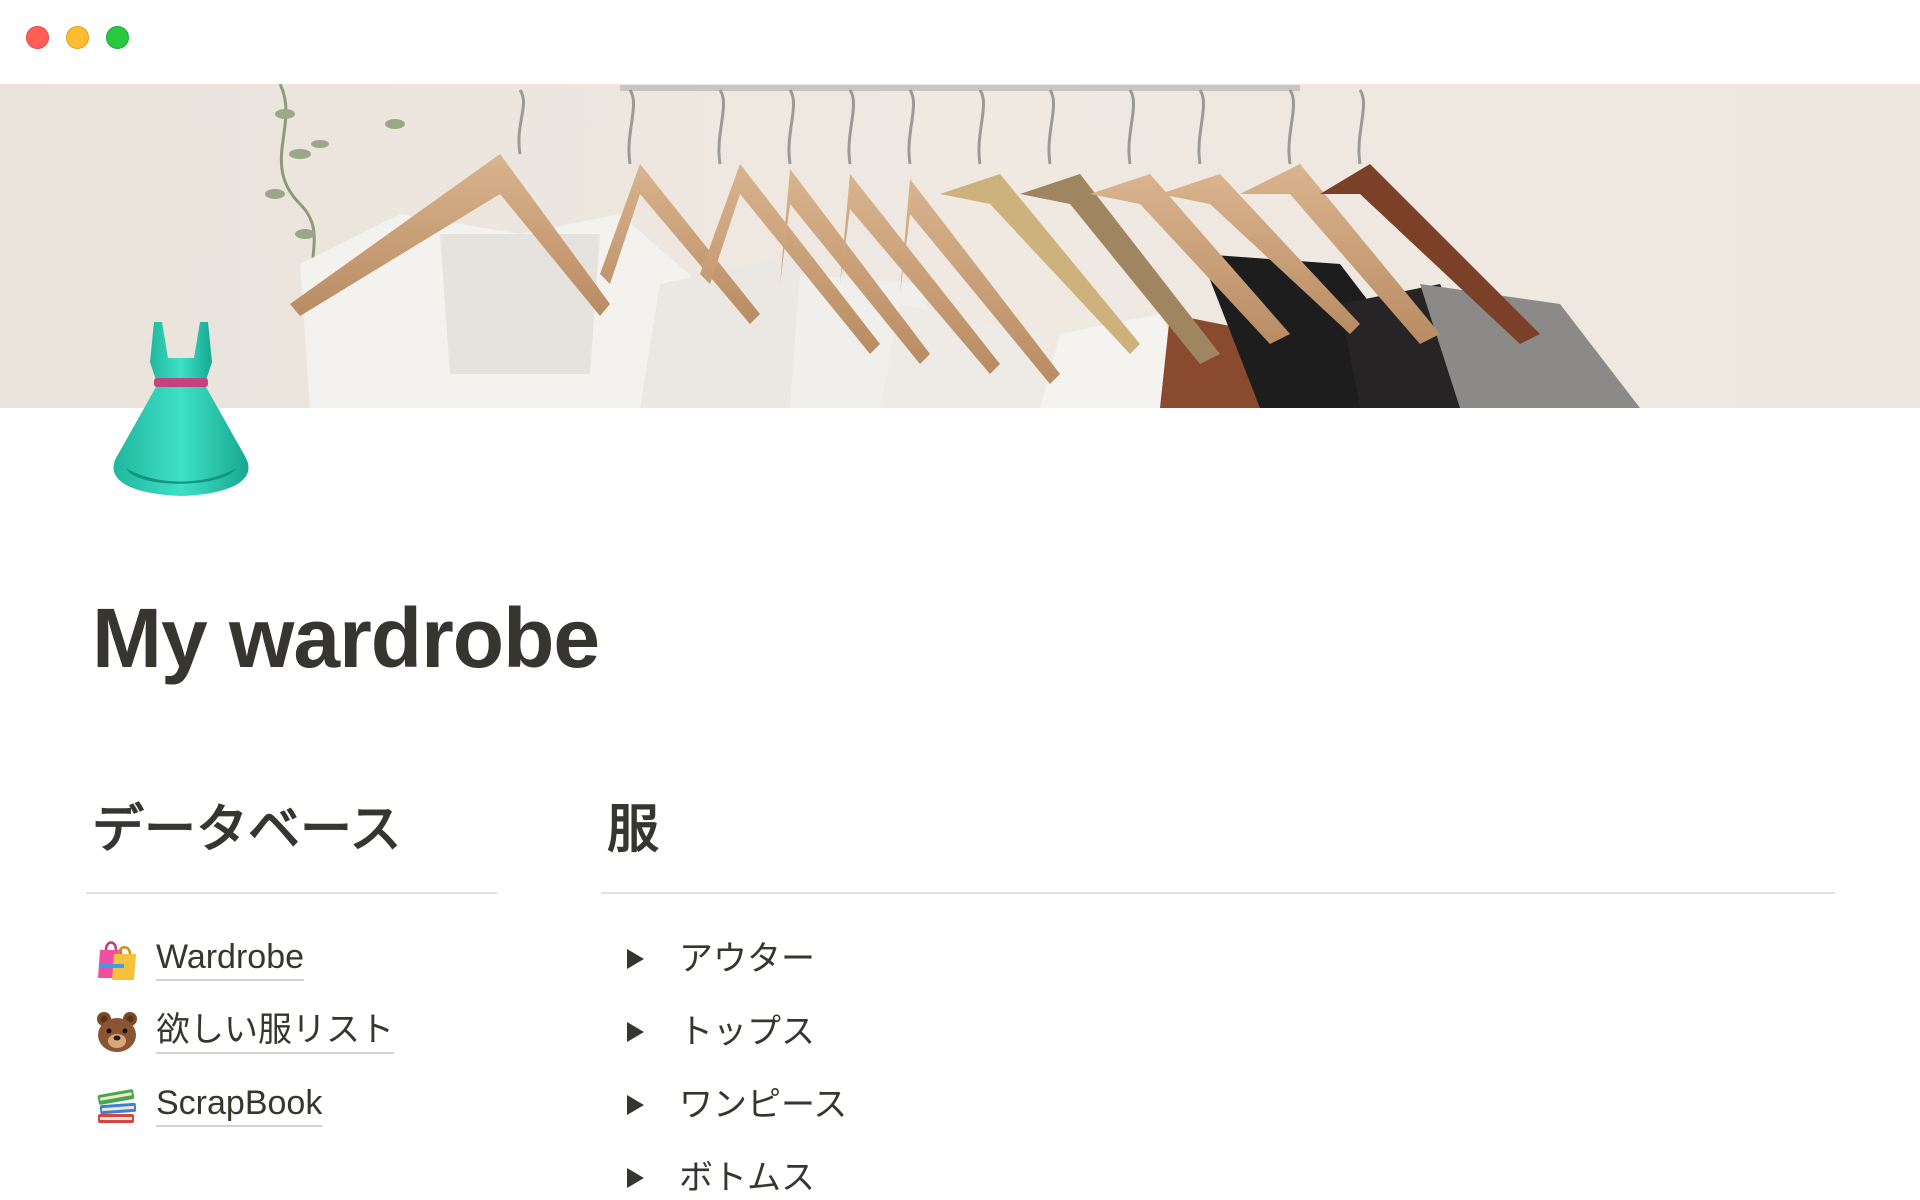 This screenshot has height=1200, width=1920. What do you see at coordinates (291, 830) in the screenshot?
I see `databases-heading: データベース` at bounding box center [291, 830].